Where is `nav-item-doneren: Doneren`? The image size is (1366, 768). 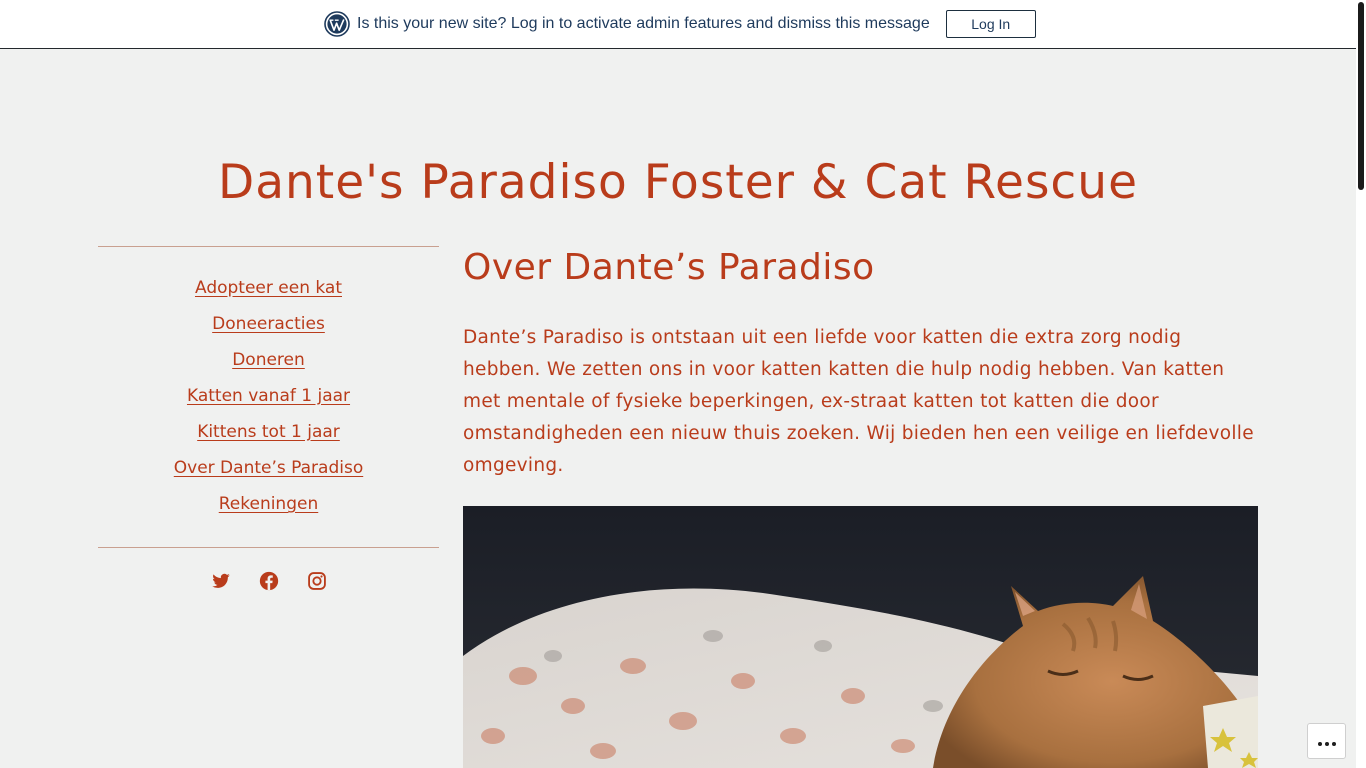
nav-item-doneren: Doneren is located at coordinates (268, 360).